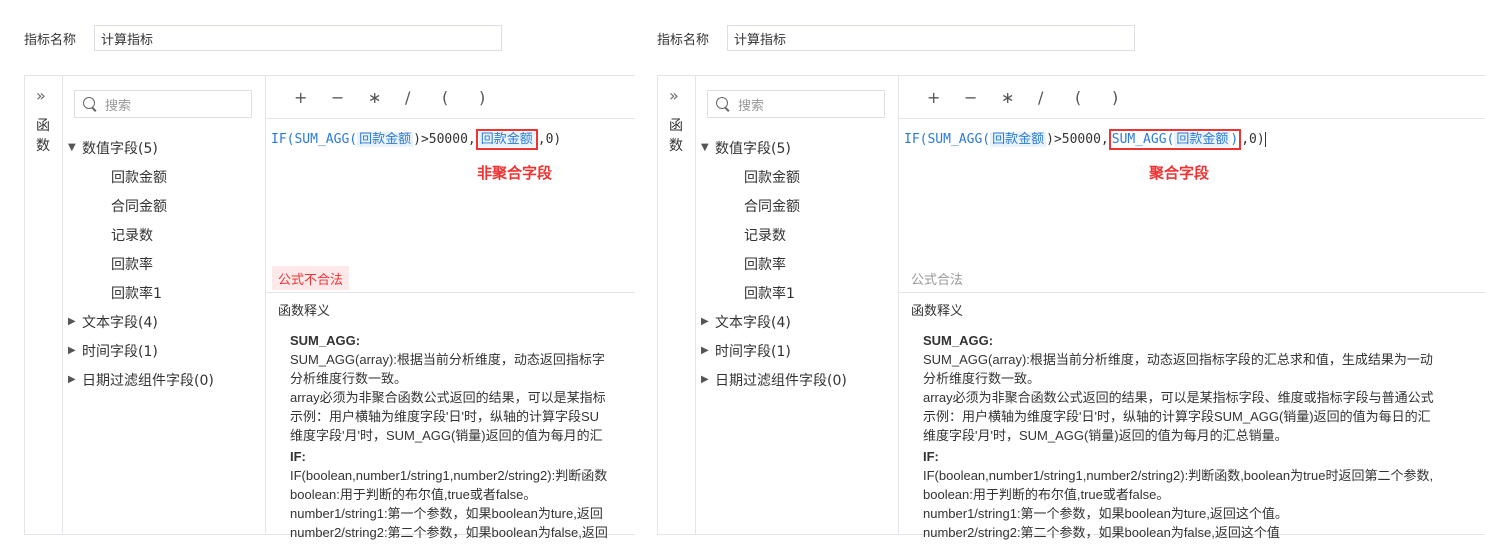  I want to click on status-badge: 公式不合法, so click(311, 278).